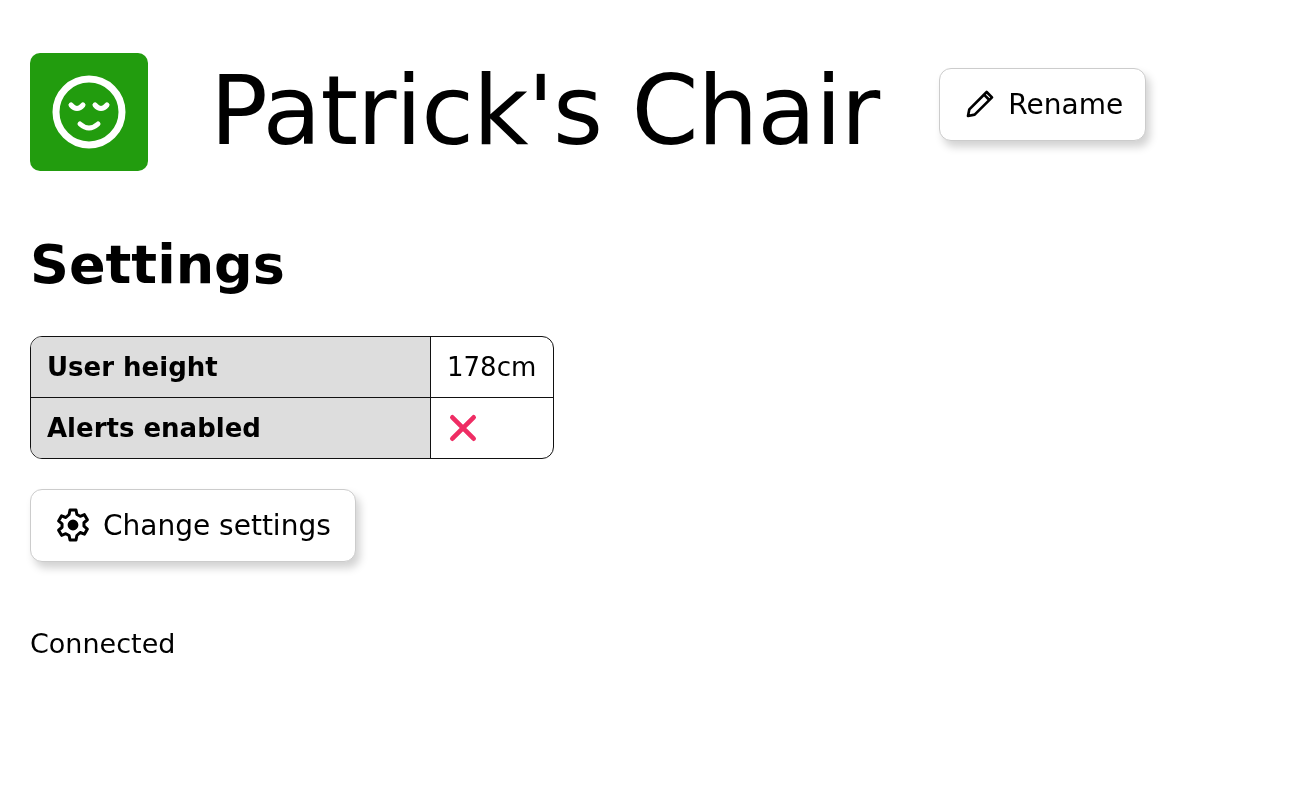 The height and width of the screenshot is (800, 1300). Describe the element at coordinates (231, 427) in the screenshot. I see `row-label: Alerts enabled` at that location.